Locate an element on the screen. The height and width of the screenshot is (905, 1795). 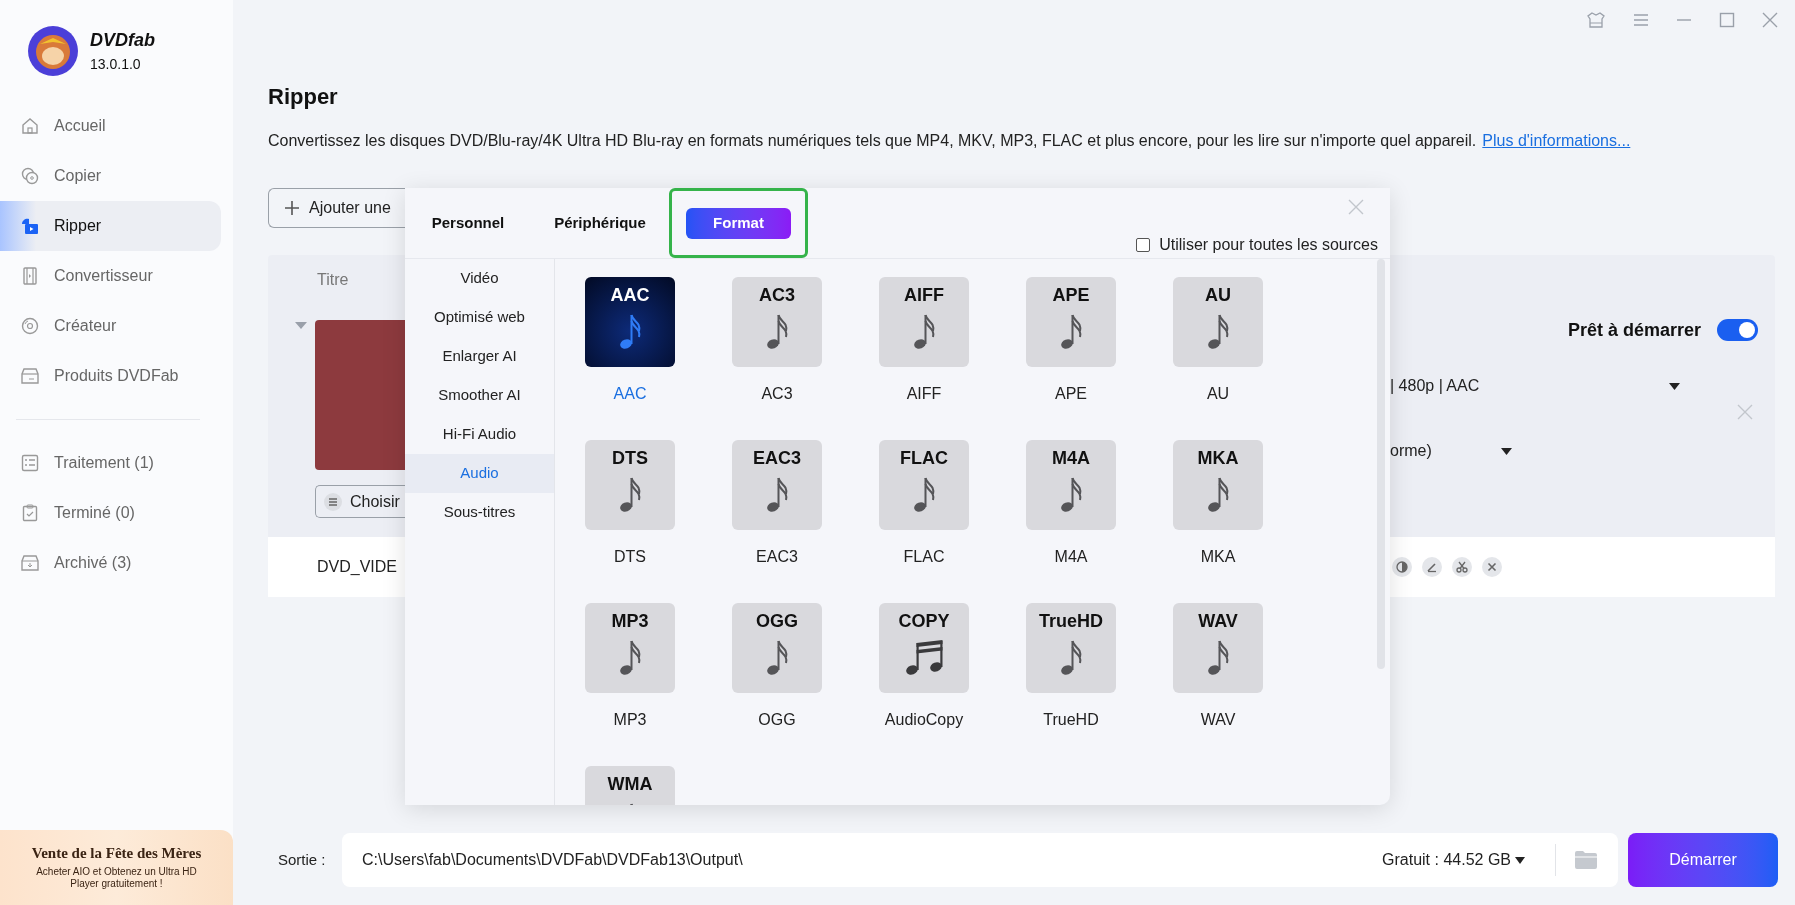
format-label: M4A is located at coordinates (1071, 557).